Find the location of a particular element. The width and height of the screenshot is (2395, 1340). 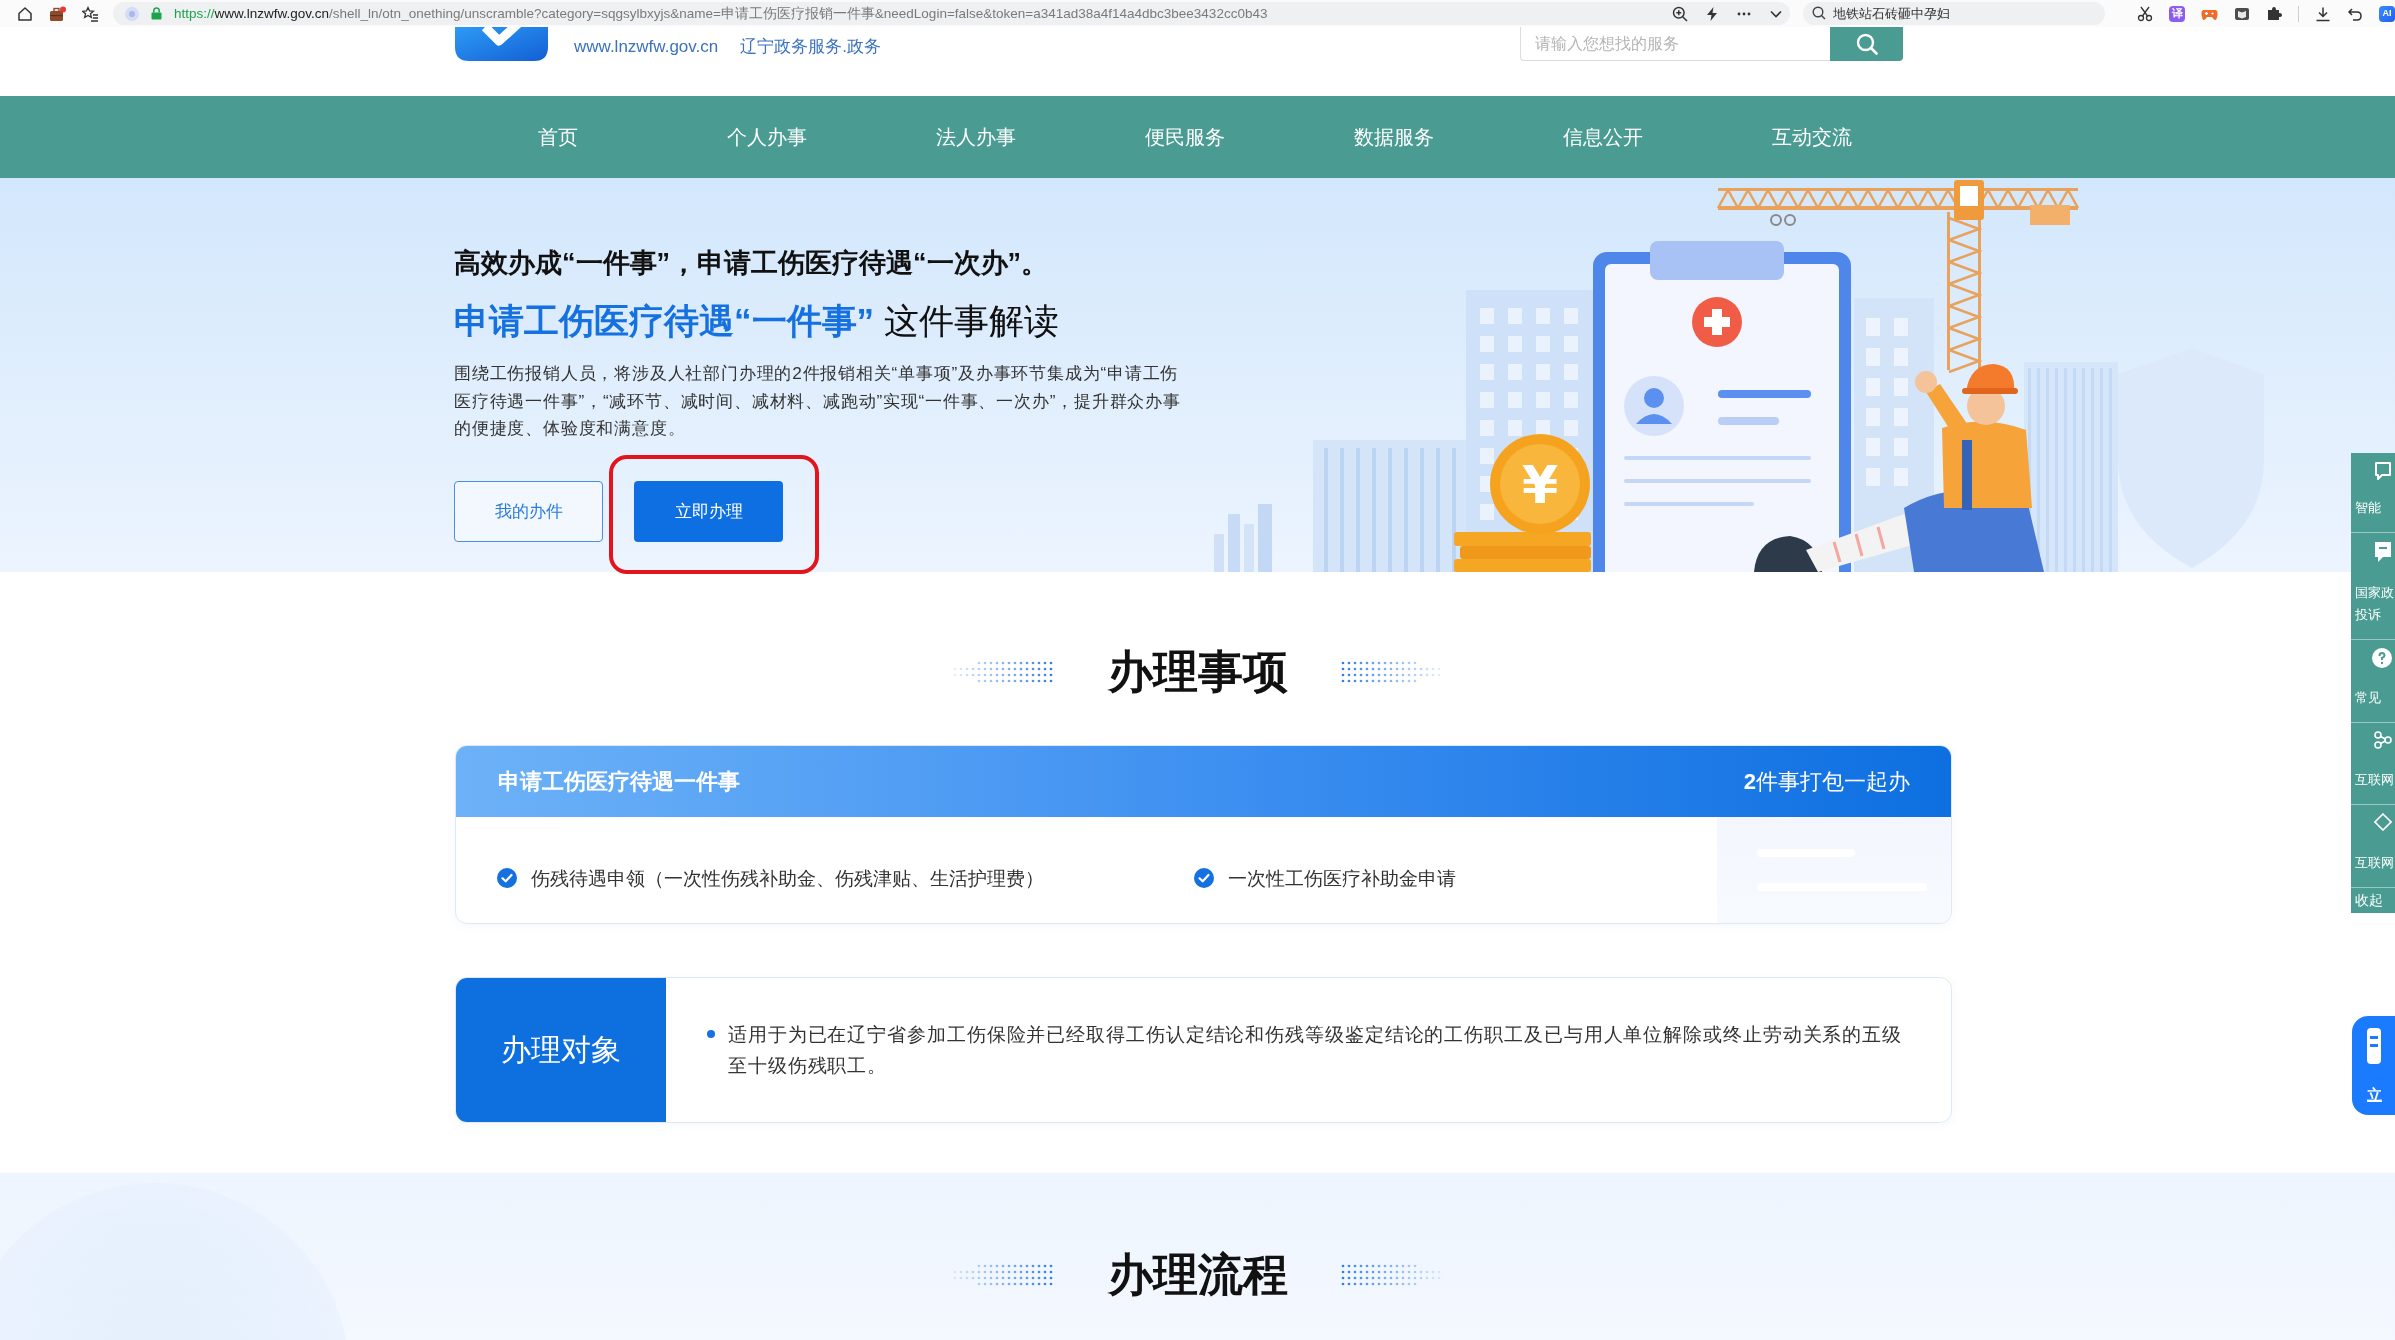

nav-item: 法人办事 is located at coordinates (975, 137).